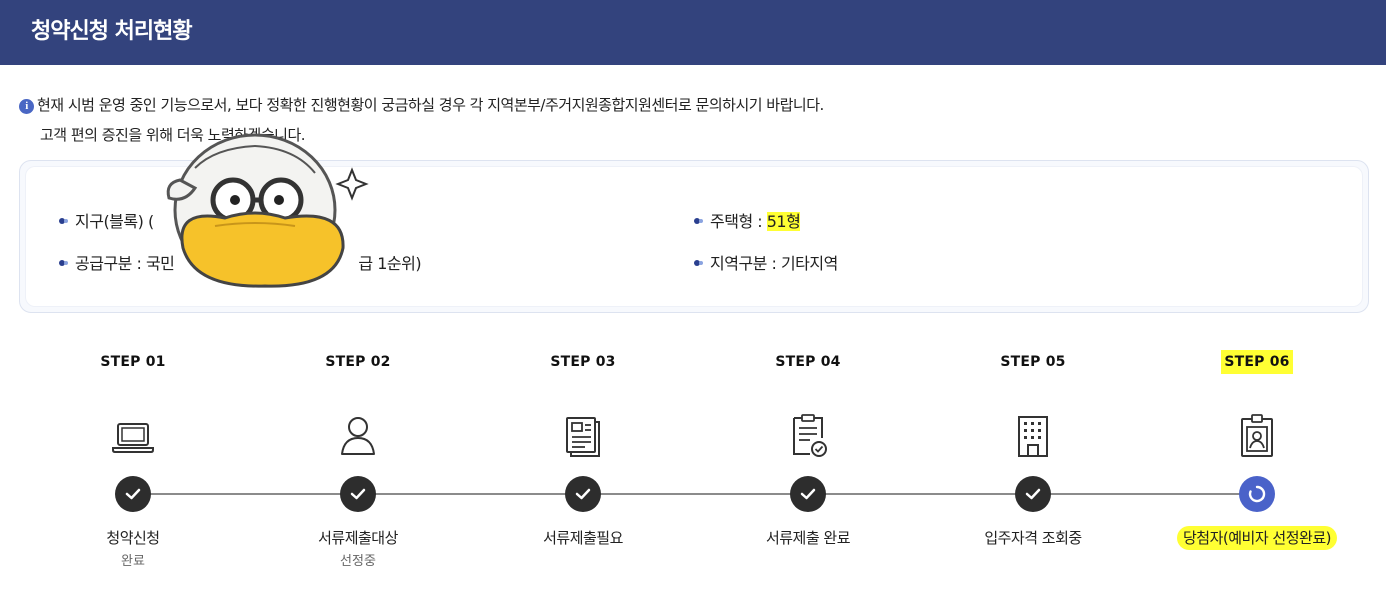 The width and height of the screenshot is (1386, 599). I want to click on document-check-icon, so click(810, 435).